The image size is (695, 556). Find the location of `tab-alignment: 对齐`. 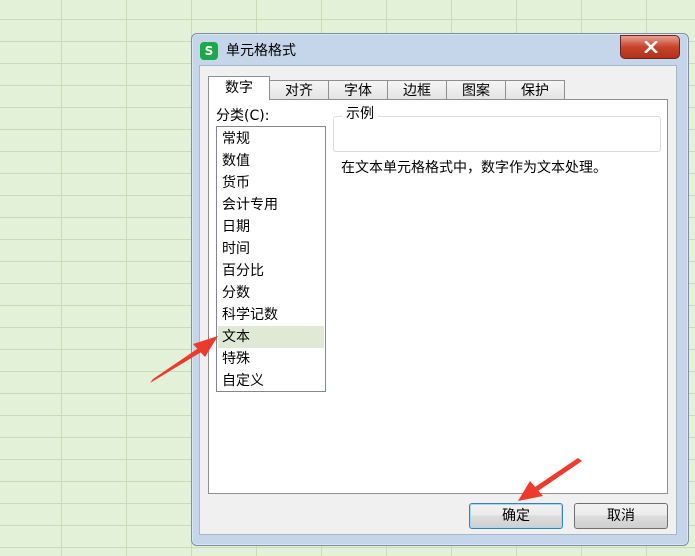

tab-alignment: 对齐 is located at coordinates (299, 90).